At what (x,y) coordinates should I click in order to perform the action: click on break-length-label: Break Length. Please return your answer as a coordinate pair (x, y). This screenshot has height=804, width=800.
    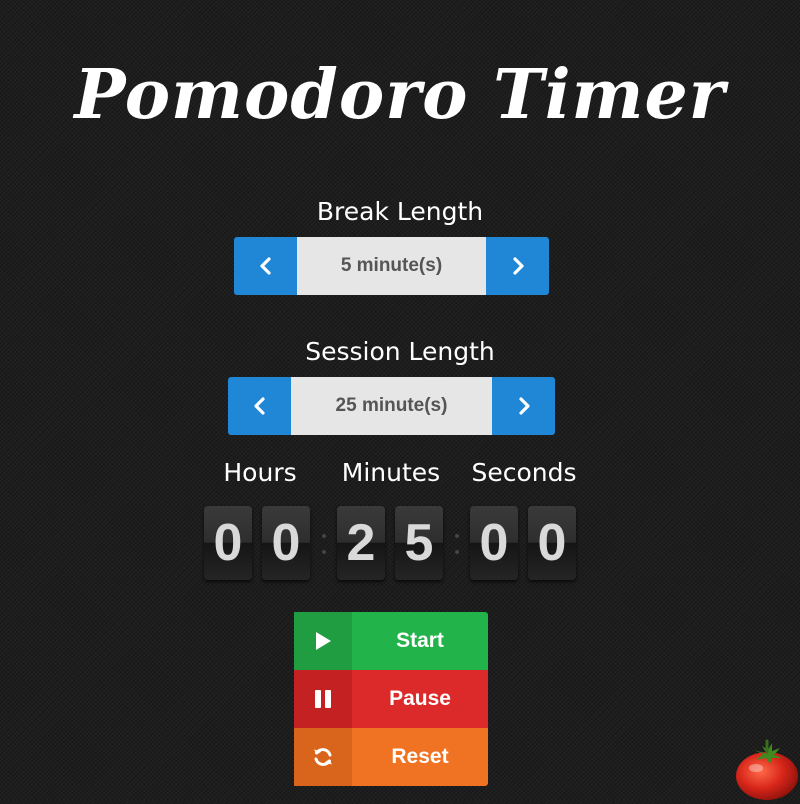
    Looking at the image, I should click on (400, 211).